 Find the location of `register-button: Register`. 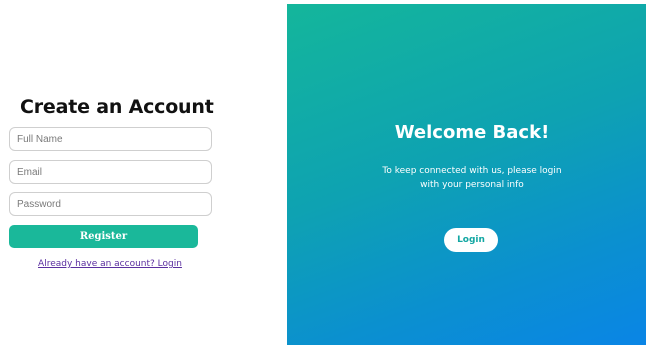

register-button: Register is located at coordinates (103, 236).